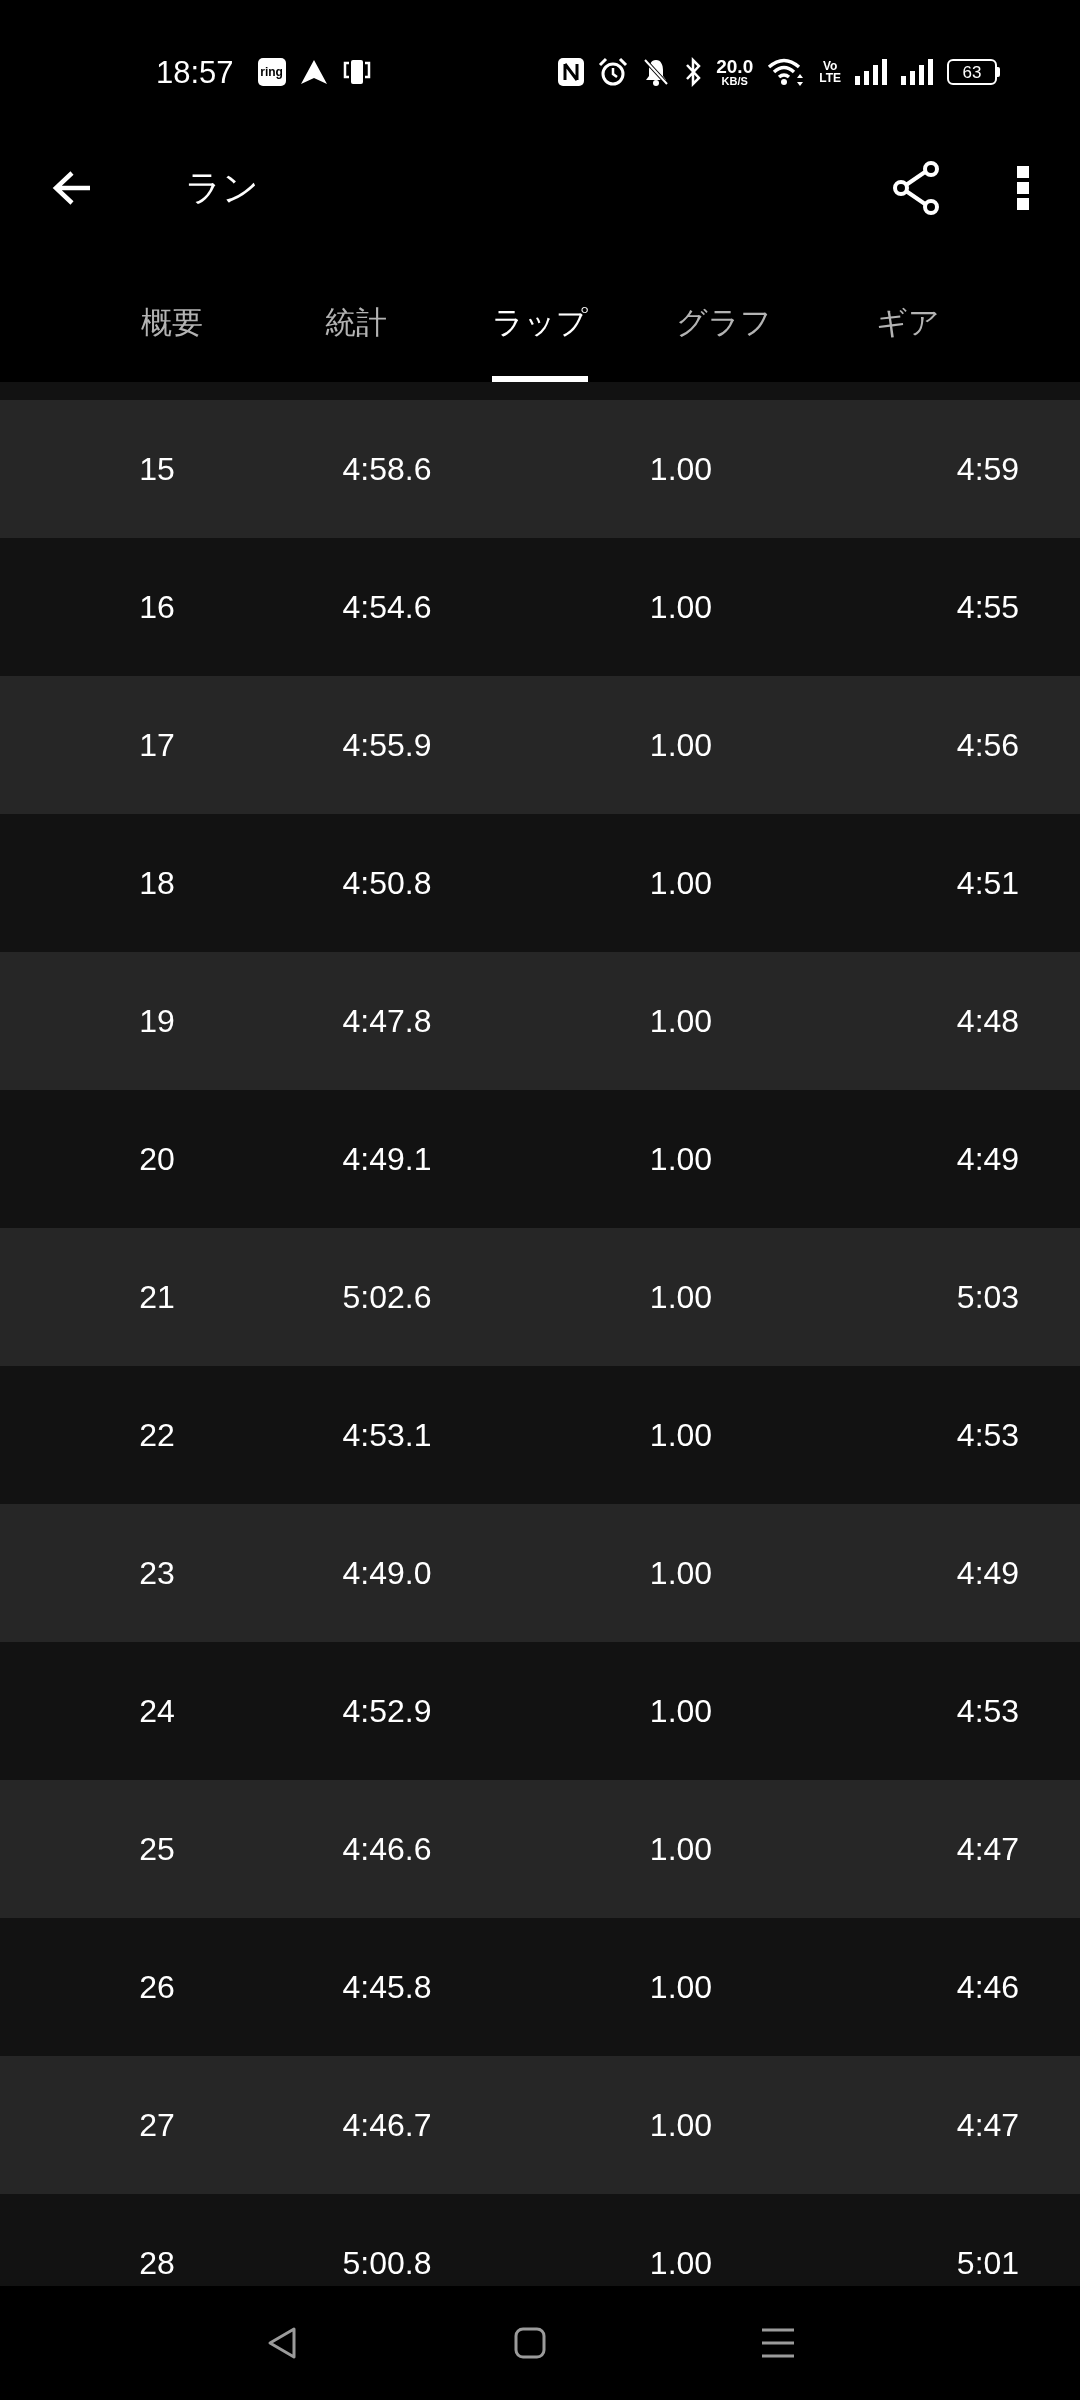 The image size is (1080, 2400). Describe the element at coordinates (72, 188) in the screenshot. I see `back-arrow-icon` at that location.